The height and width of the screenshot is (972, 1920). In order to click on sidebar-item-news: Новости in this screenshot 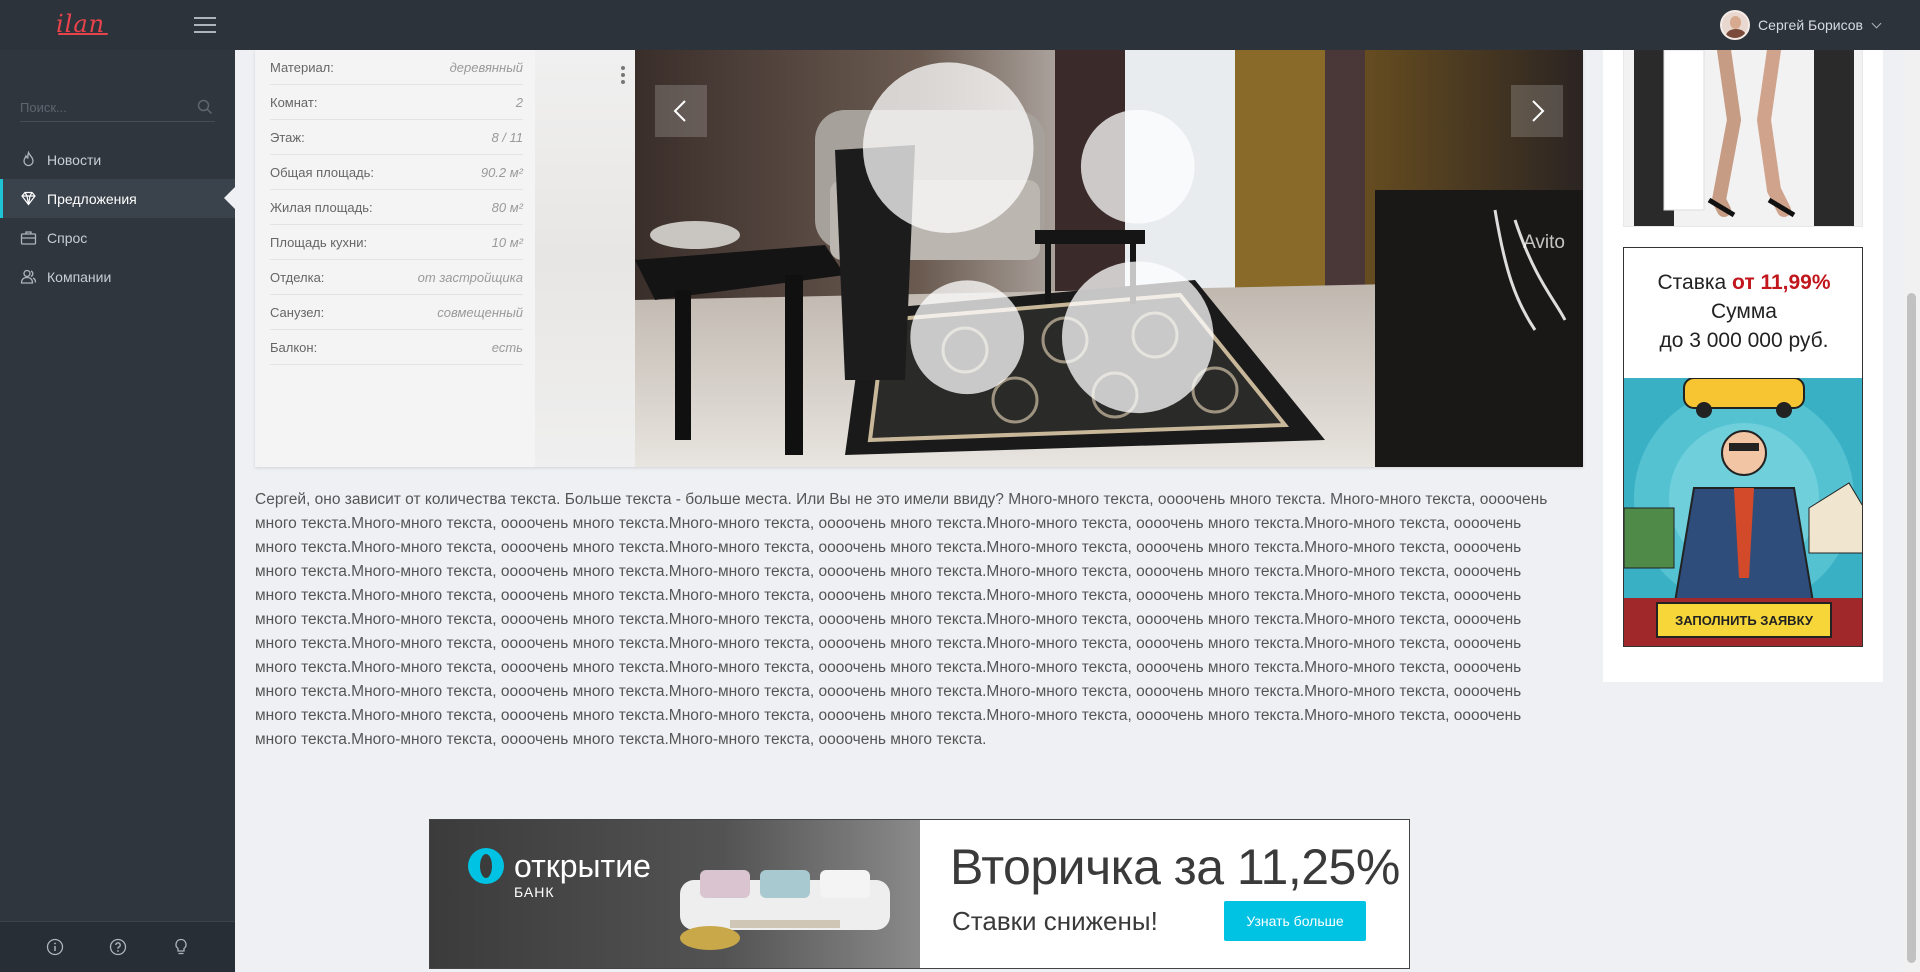, I will do `click(117, 159)`.